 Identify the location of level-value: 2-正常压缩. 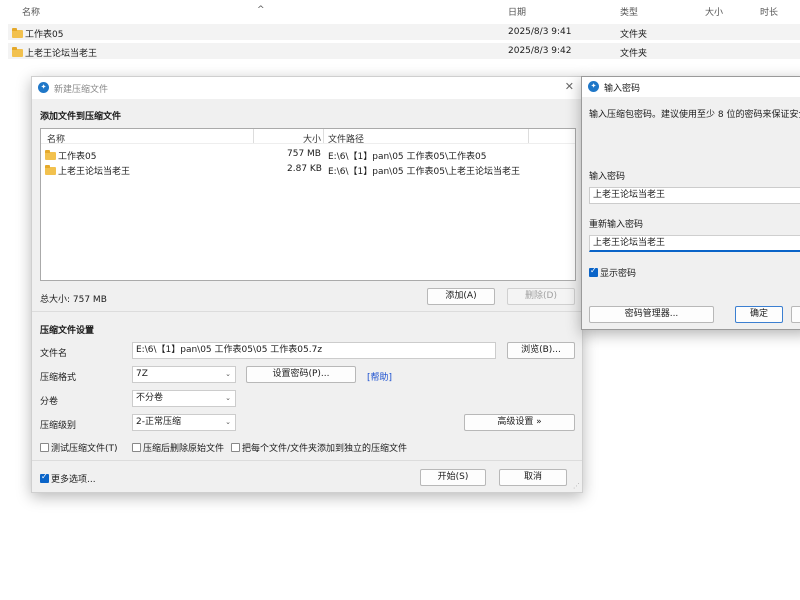
(158, 422).